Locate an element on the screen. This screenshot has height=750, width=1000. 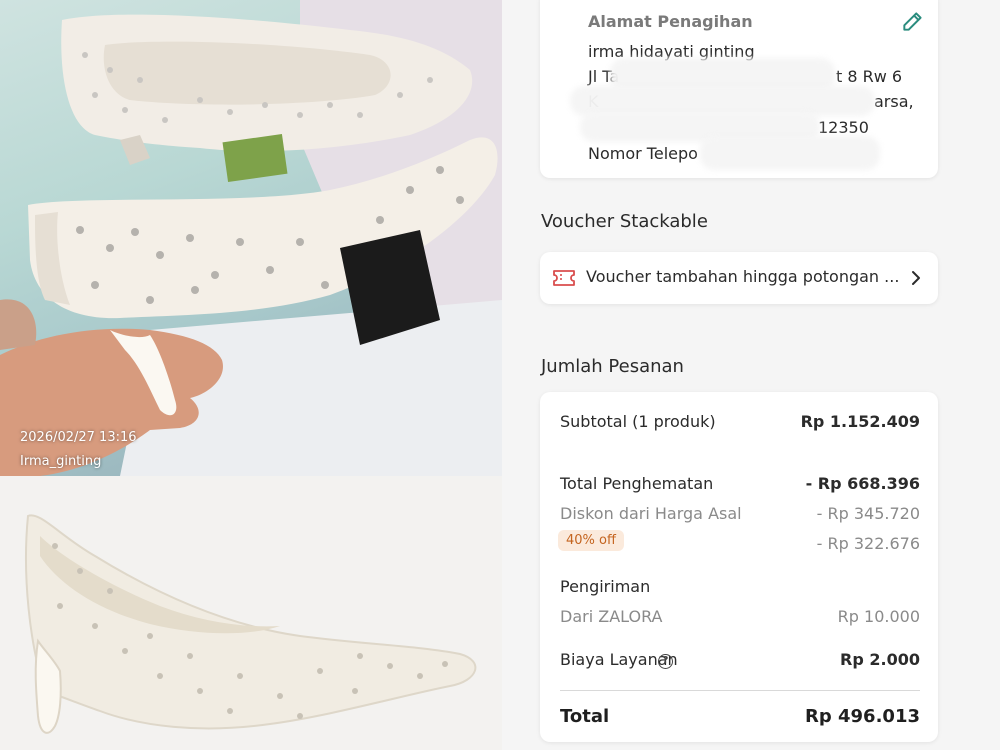
total-label: Total is located at coordinates (585, 716).